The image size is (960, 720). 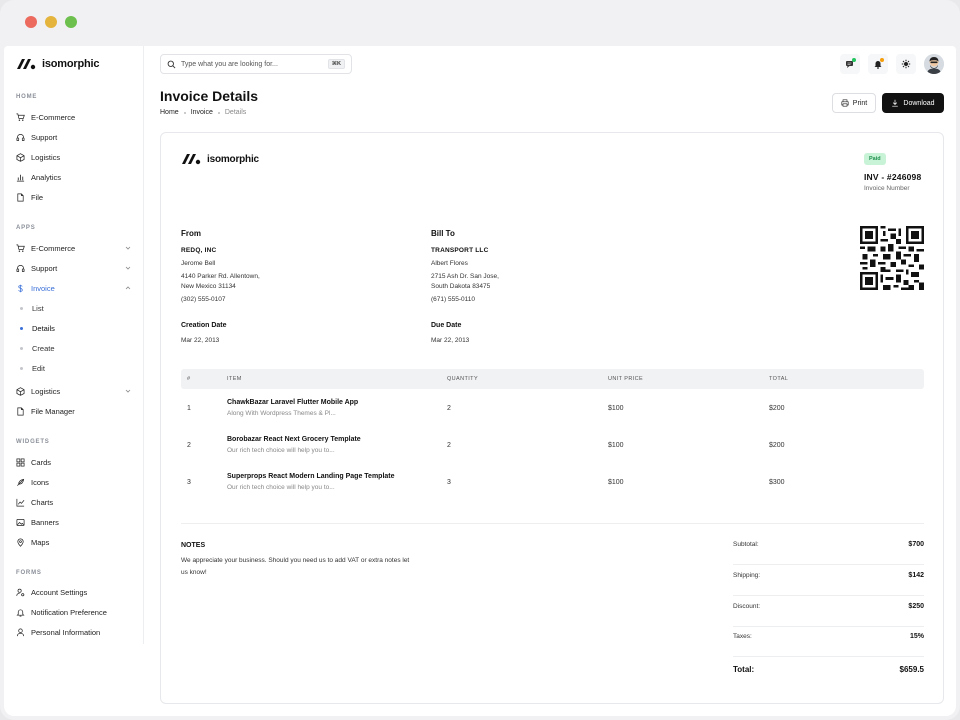 I want to click on sidebar-item-invoice: Invoice, so click(x=75, y=288).